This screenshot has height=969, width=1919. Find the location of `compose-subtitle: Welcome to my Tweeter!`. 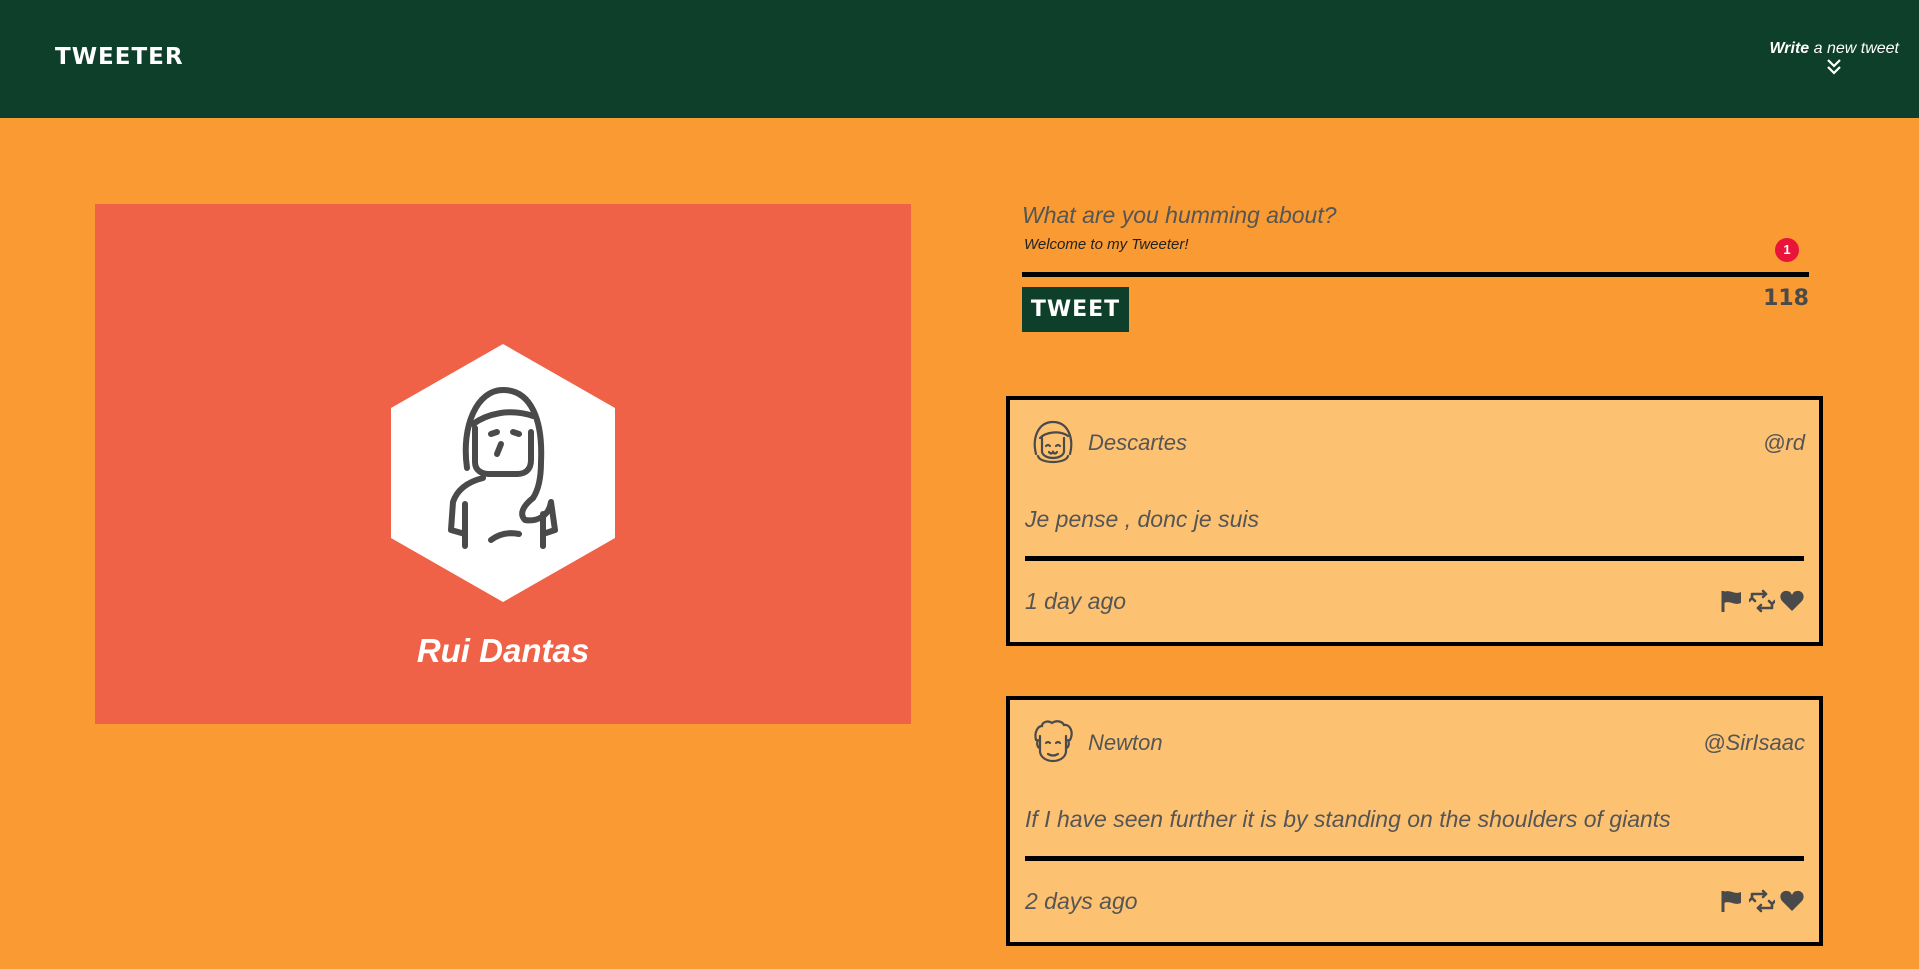

compose-subtitle: Welcome to my Tweeter! is located at coordinates (1106, 244).